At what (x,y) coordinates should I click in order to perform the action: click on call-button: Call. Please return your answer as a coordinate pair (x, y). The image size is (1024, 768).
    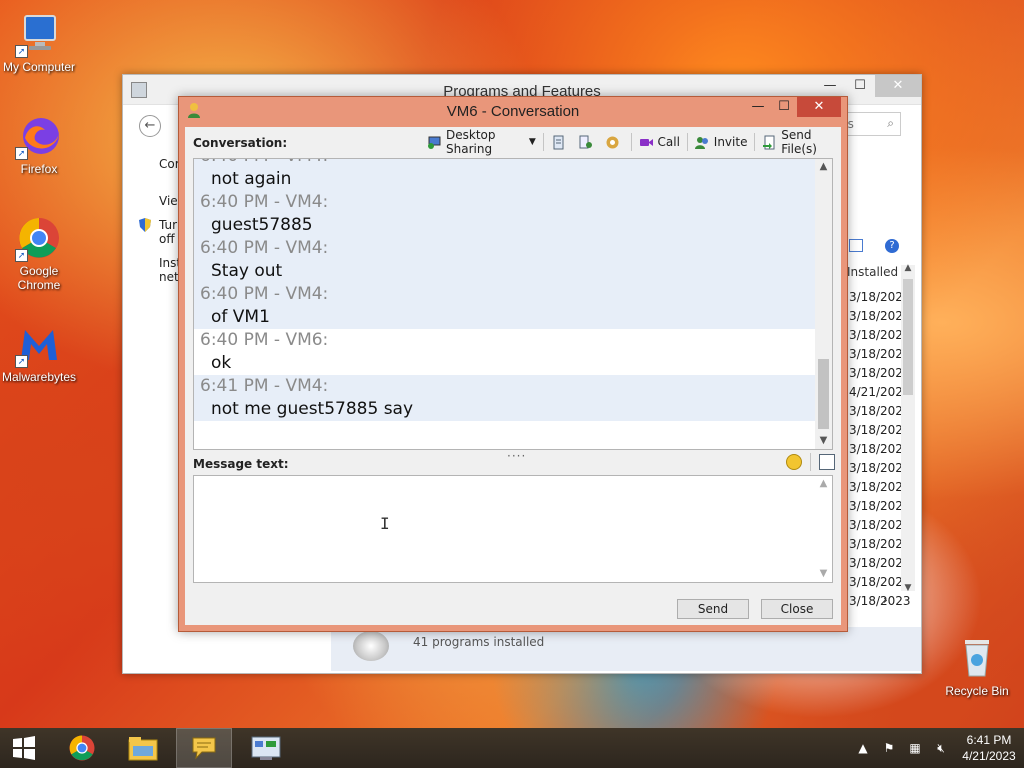
    Looking at the image, I should click on (659, 142).